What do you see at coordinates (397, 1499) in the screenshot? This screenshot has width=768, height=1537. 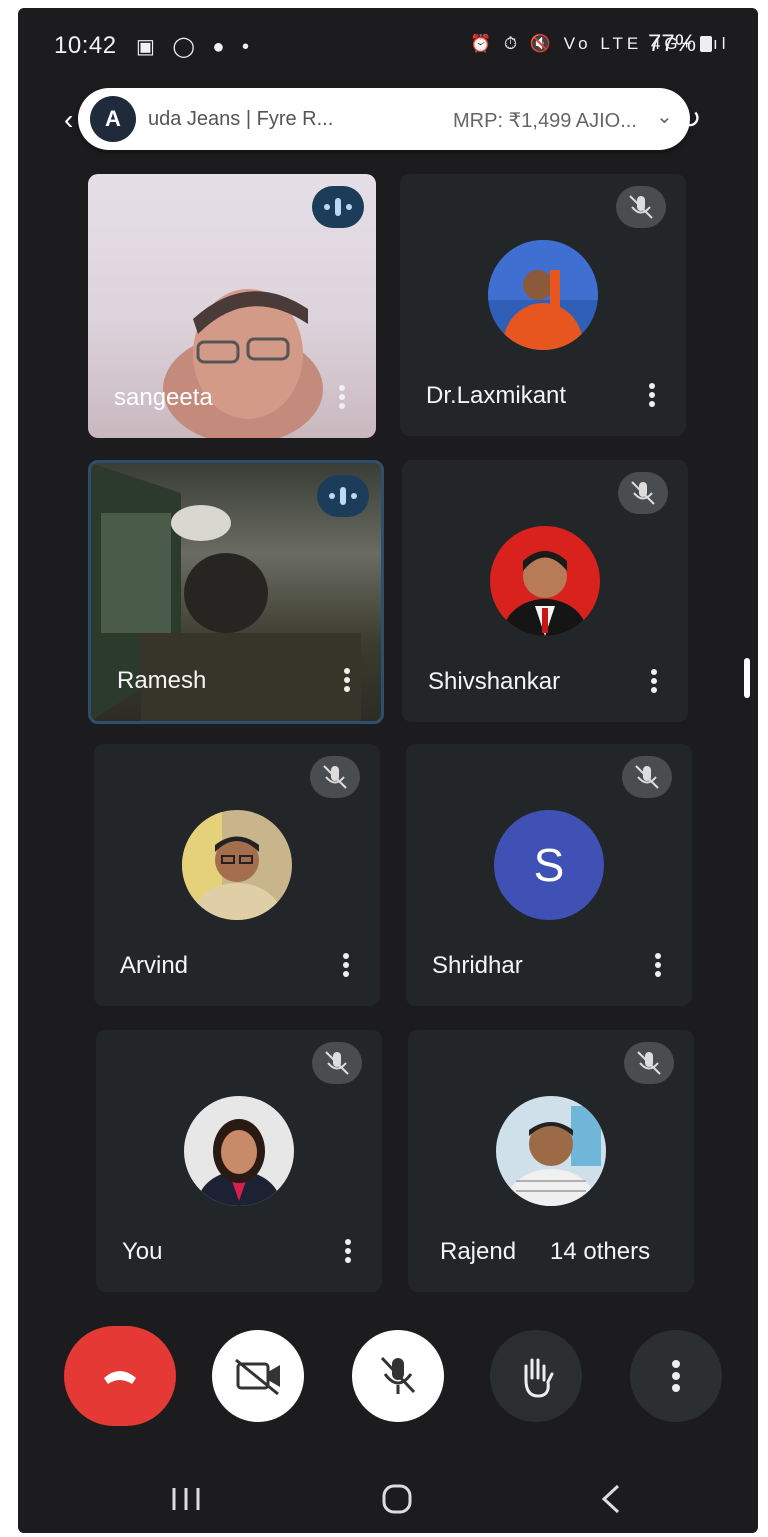 I see `home-icon` at bounding box center [397, 1499].